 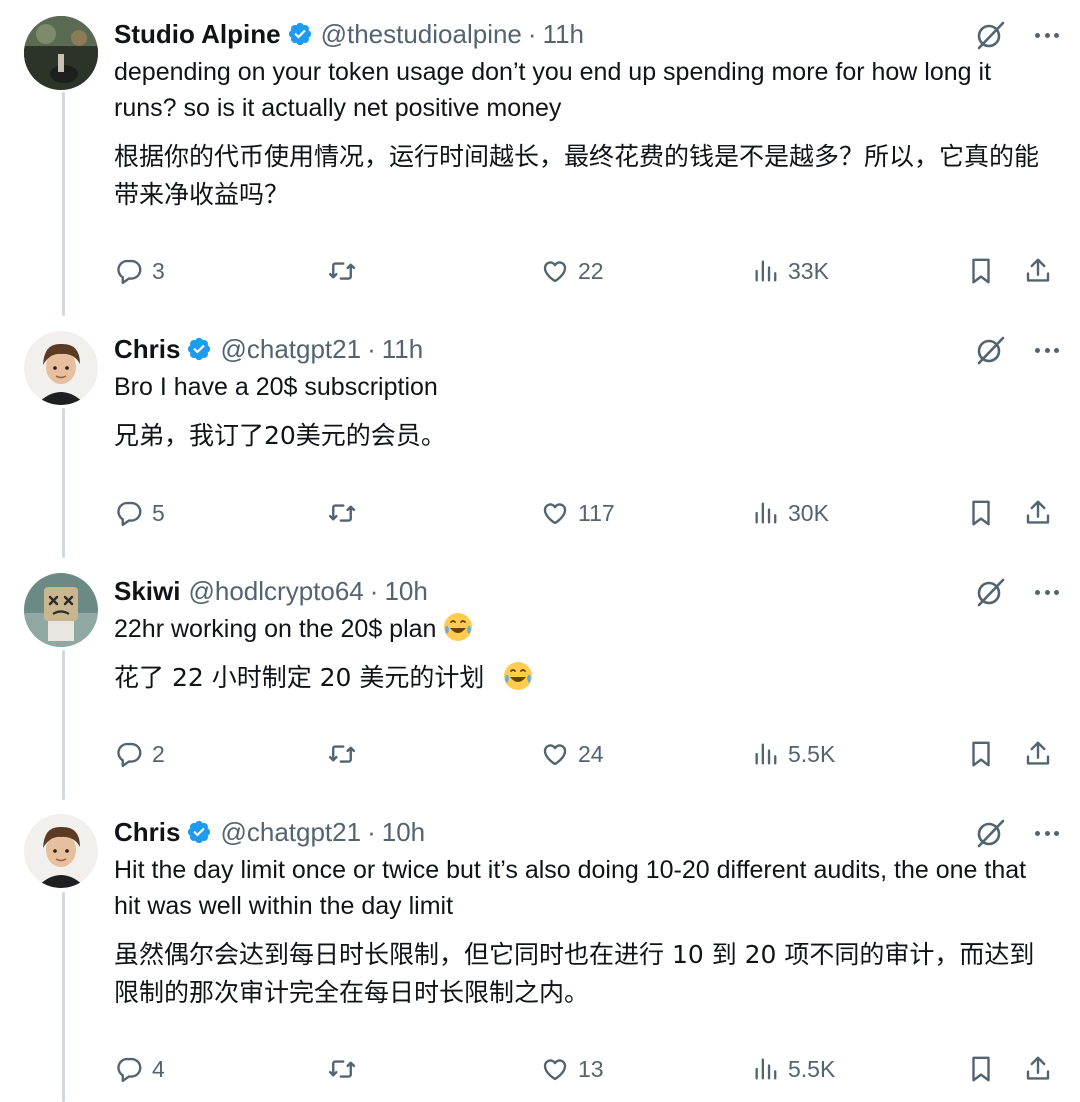 I want to click on post-actions: 3 22 33K, so click(x=586, y=271).